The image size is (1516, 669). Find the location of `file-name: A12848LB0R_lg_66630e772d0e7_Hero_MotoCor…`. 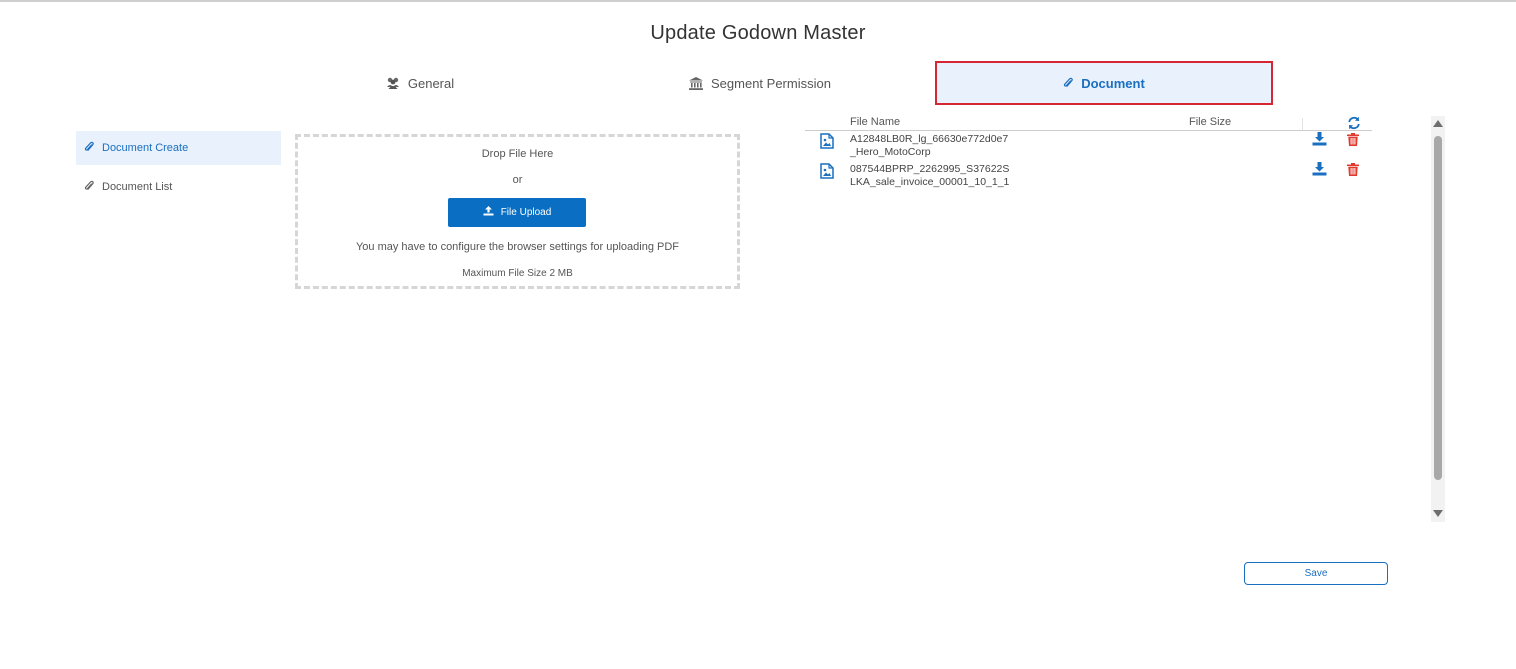

file-name: A12848LB0R_lg_66630e772d0e7_Hero_MotoCor… is located at coordinates (929, 145).